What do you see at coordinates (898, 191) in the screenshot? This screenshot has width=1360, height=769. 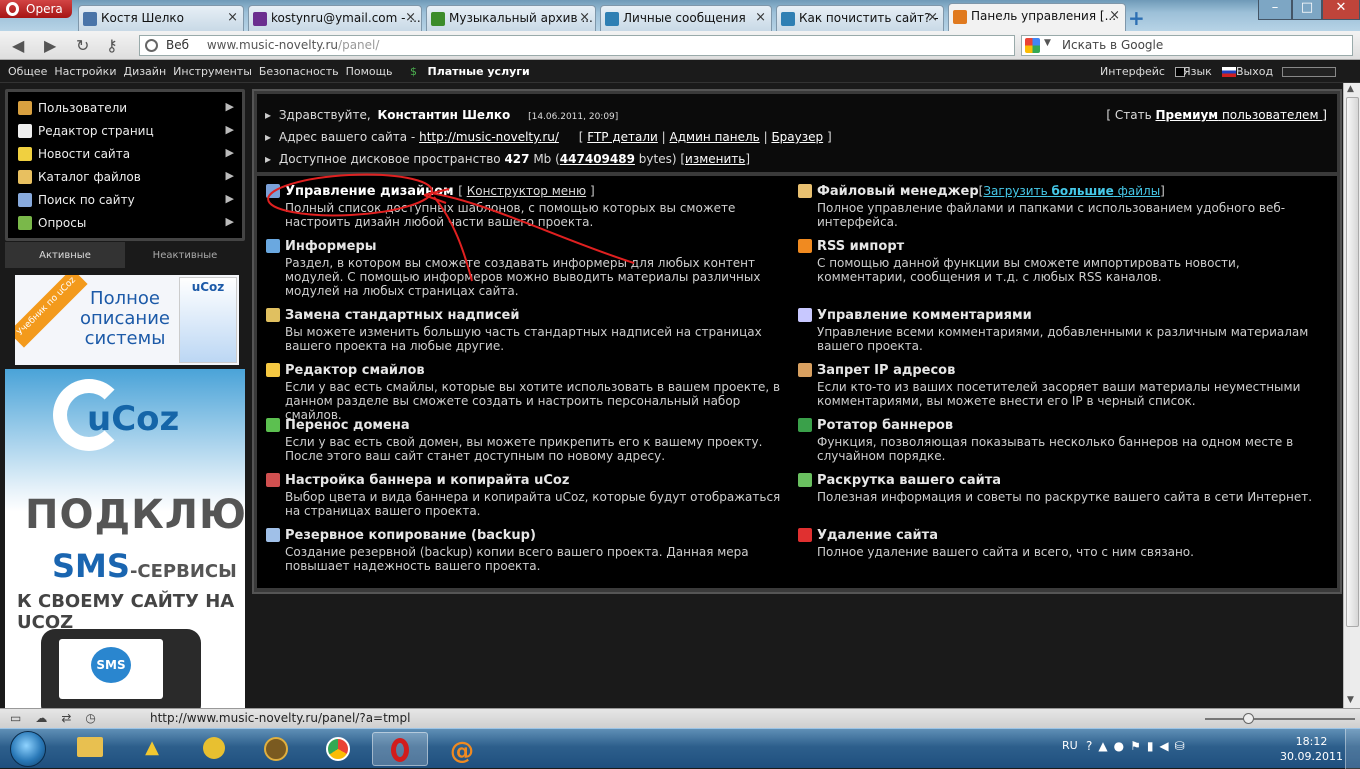 I see `module-title: Файловый менеджер` at bounding box center [898, 191].